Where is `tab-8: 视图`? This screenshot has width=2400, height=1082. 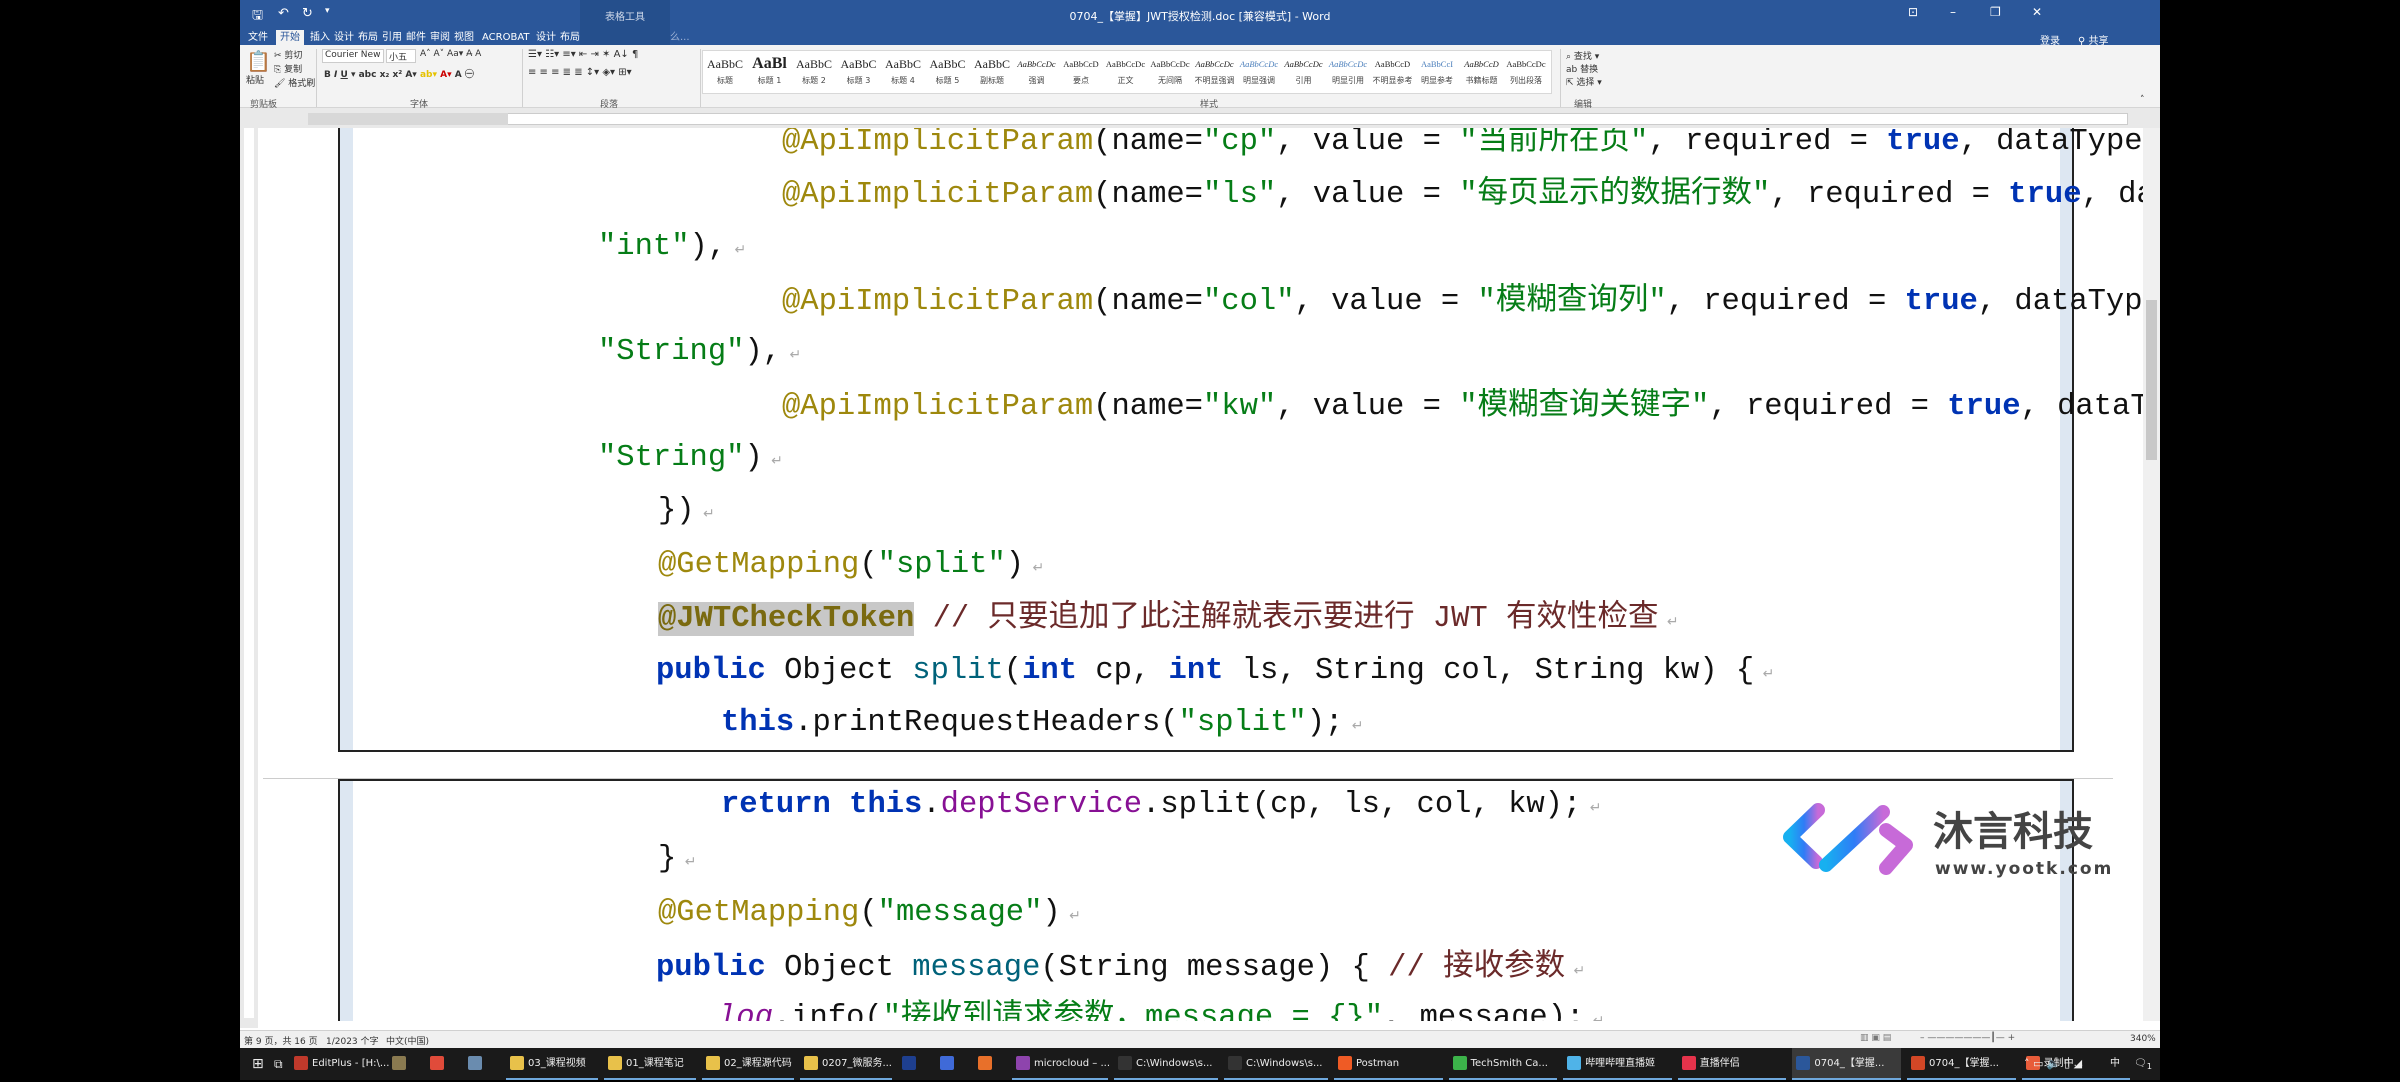
tab-8: 视图 is located at coordinates (464, 37).